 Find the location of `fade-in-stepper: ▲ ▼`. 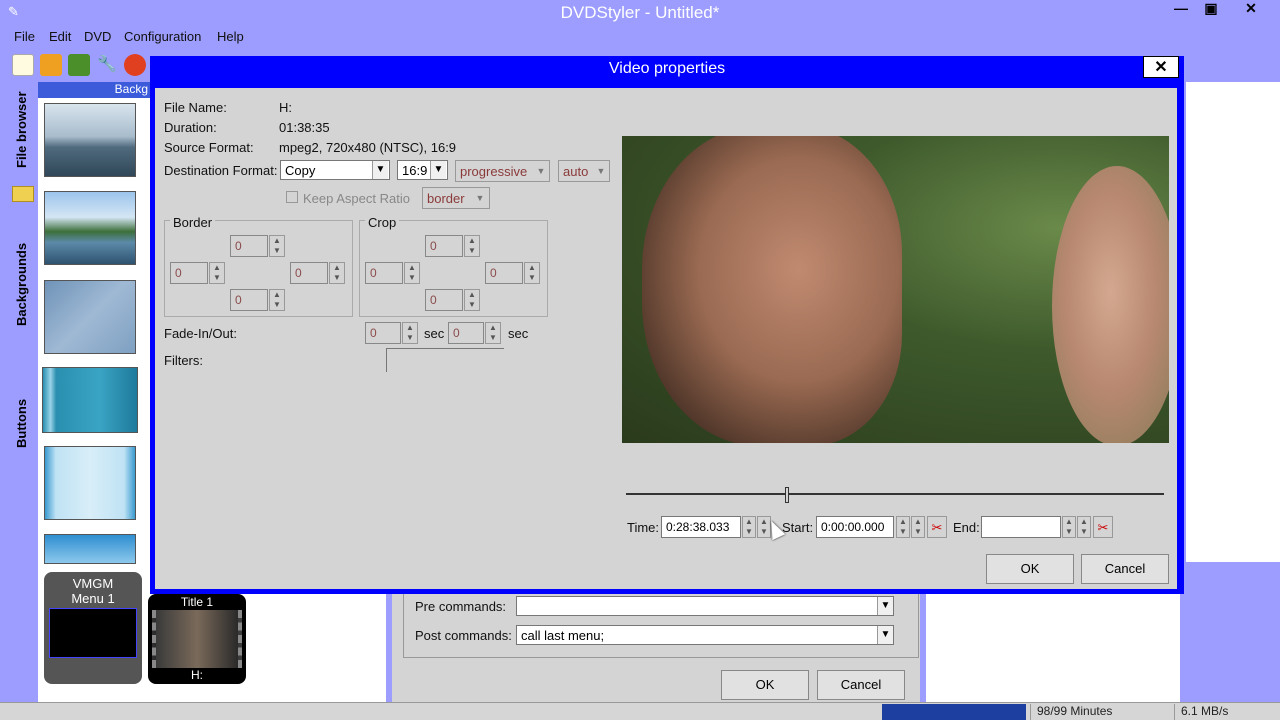

fade-in-stepper: ▲ ▼ is located at coordinates (410, 333).